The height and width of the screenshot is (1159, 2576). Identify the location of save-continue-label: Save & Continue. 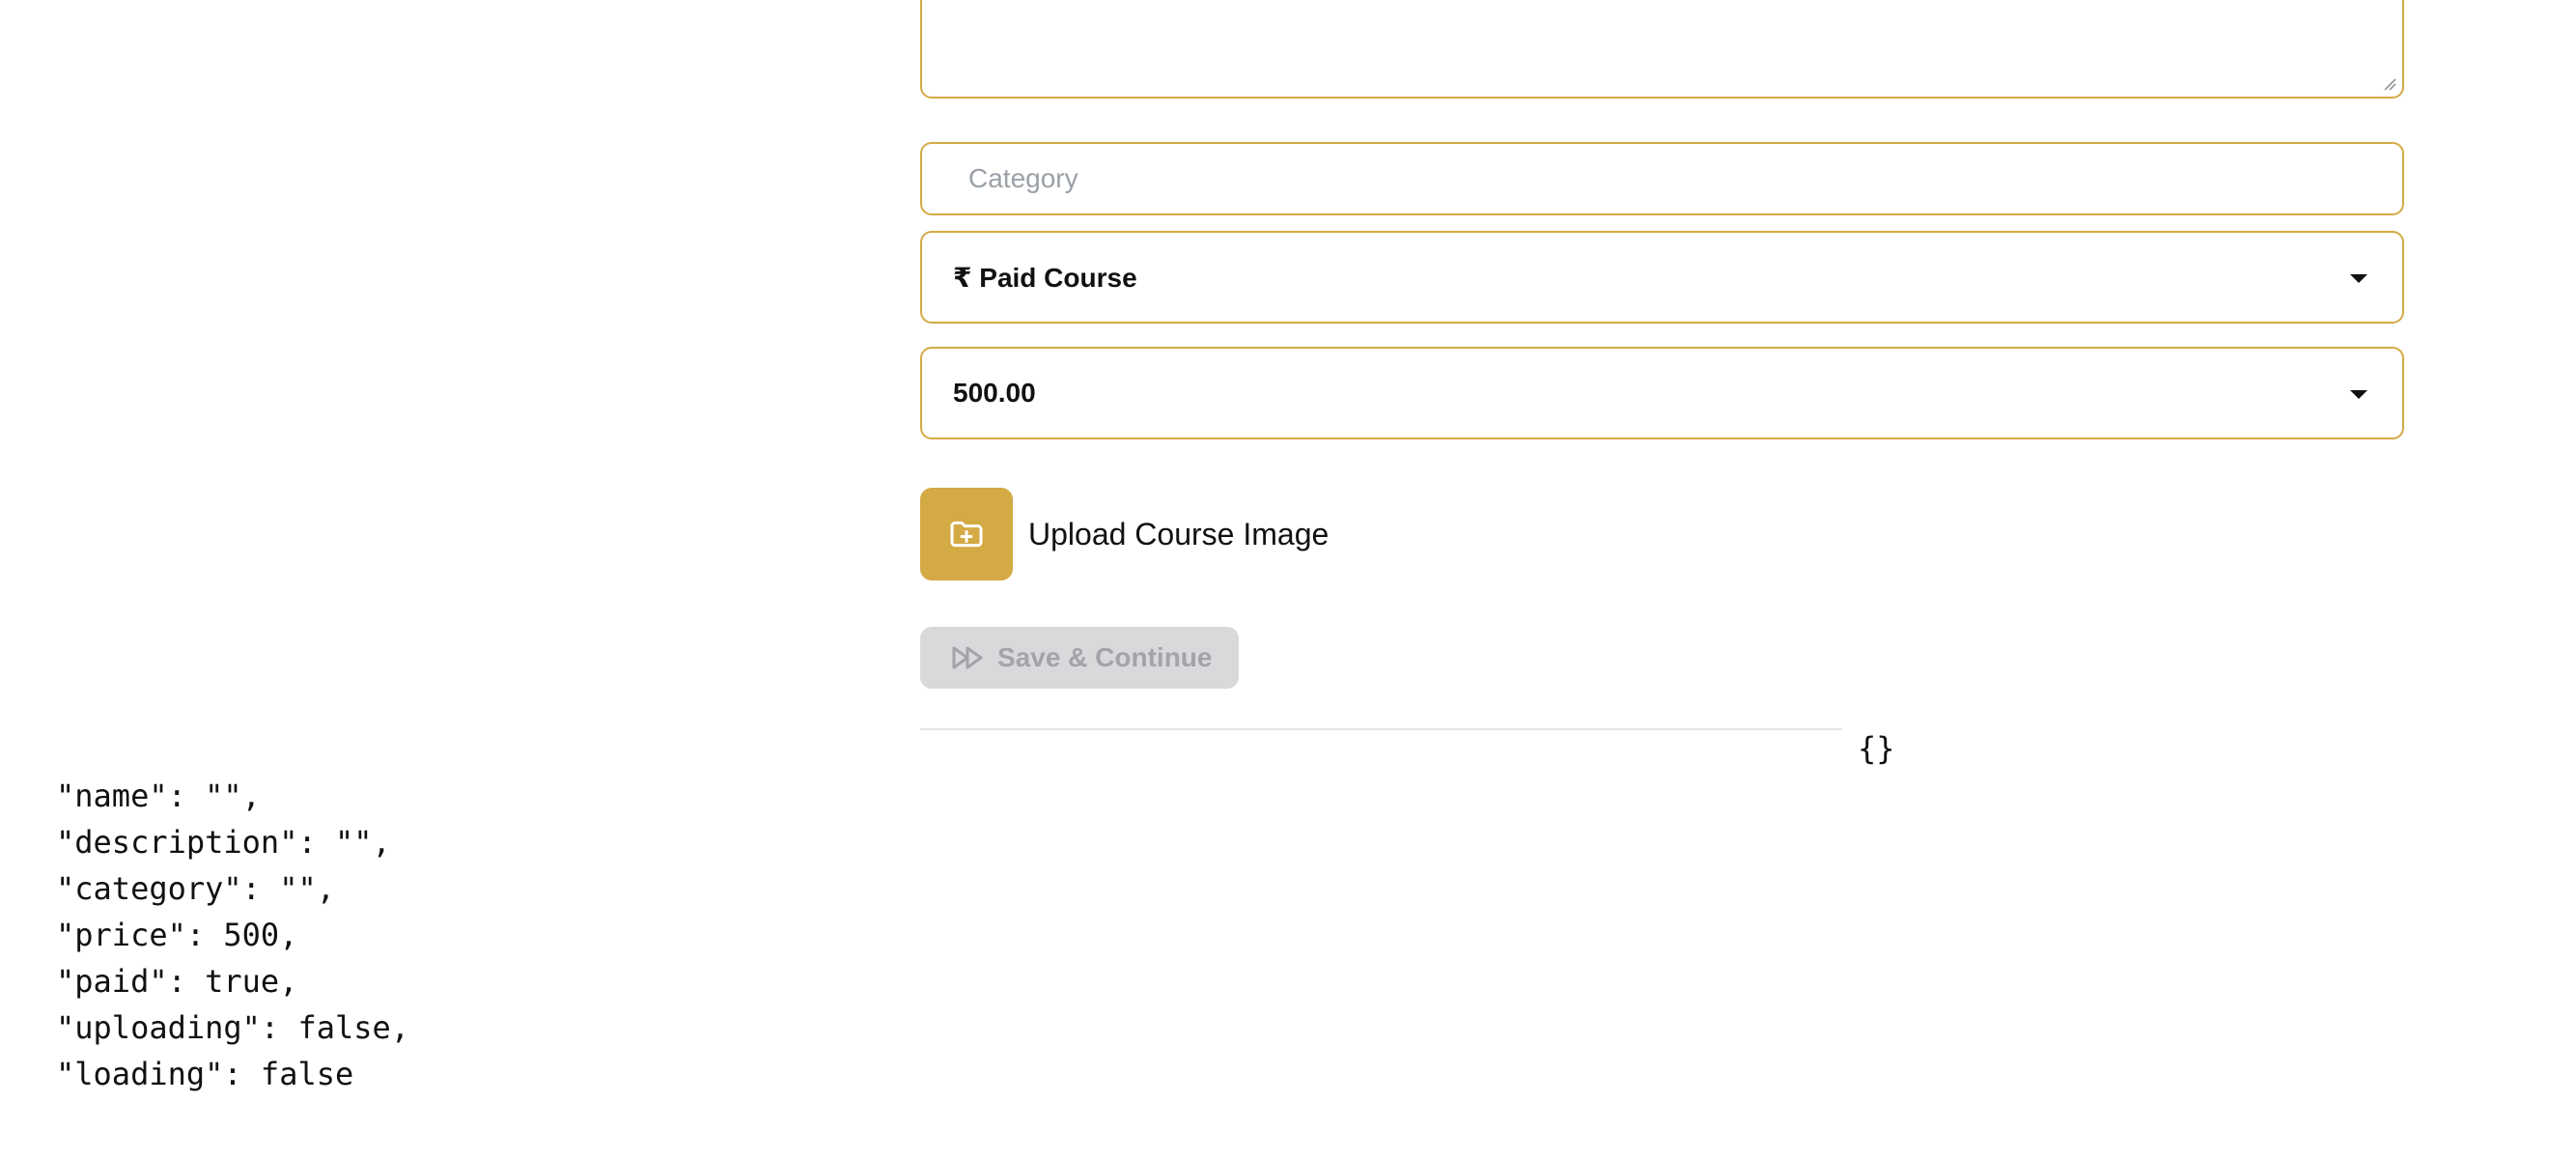
(1105, 657).